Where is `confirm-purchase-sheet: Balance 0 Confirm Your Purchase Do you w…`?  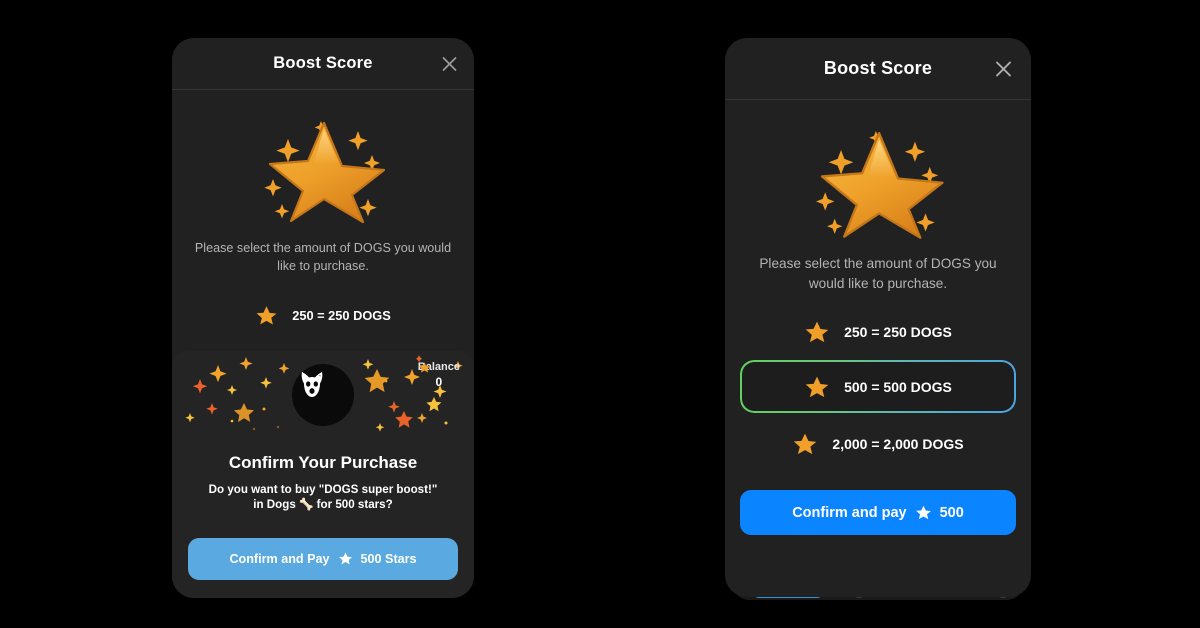
confirm-purchase-sheet: Balance 0 Confirm Your Purchase Do you w… is located at coordinates (323, 474).